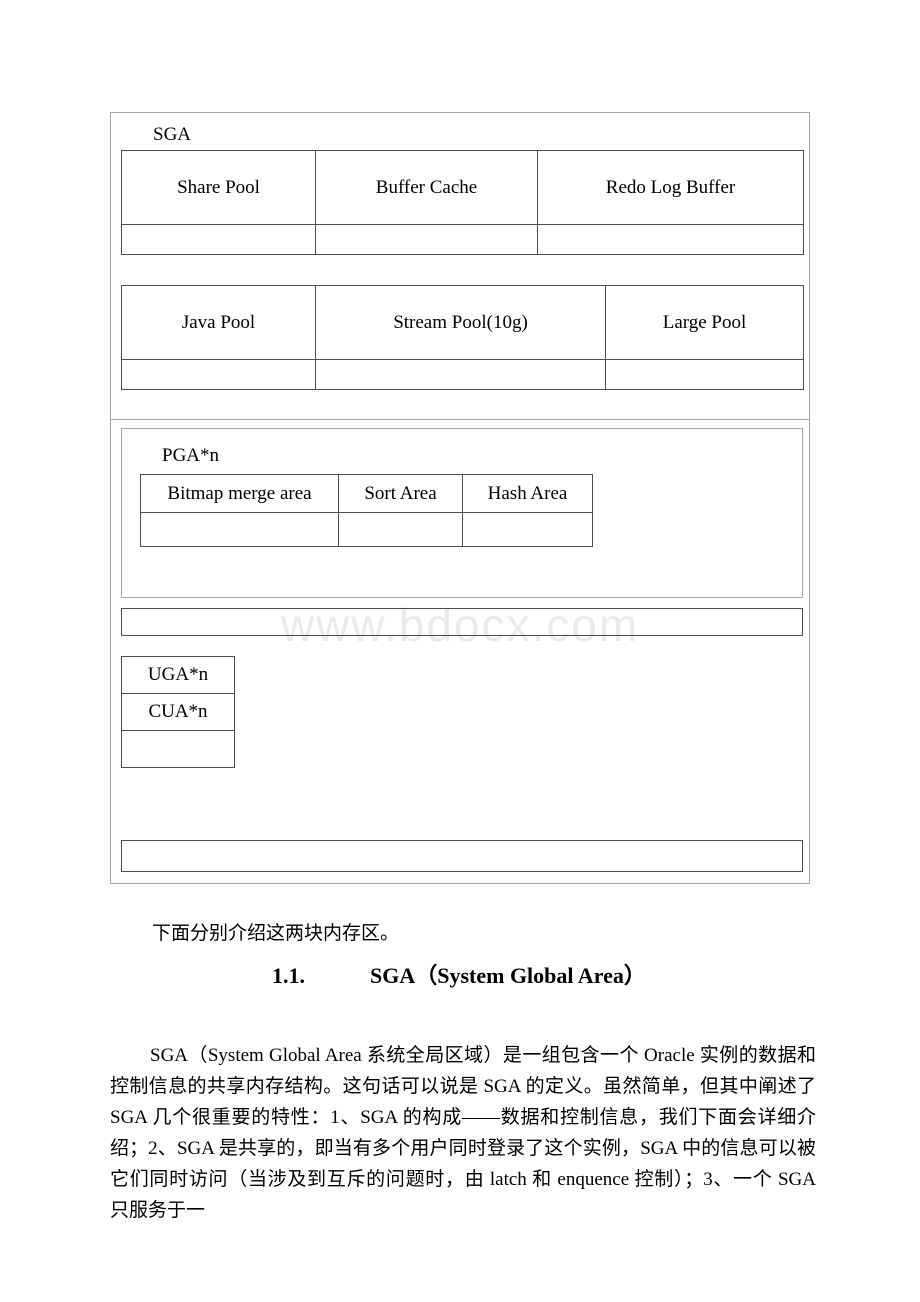  What do you see at coordinates (218, 322) in the screenshot?
I see `cell-java-pool: Java Pool` at bounding box center [218, 322].